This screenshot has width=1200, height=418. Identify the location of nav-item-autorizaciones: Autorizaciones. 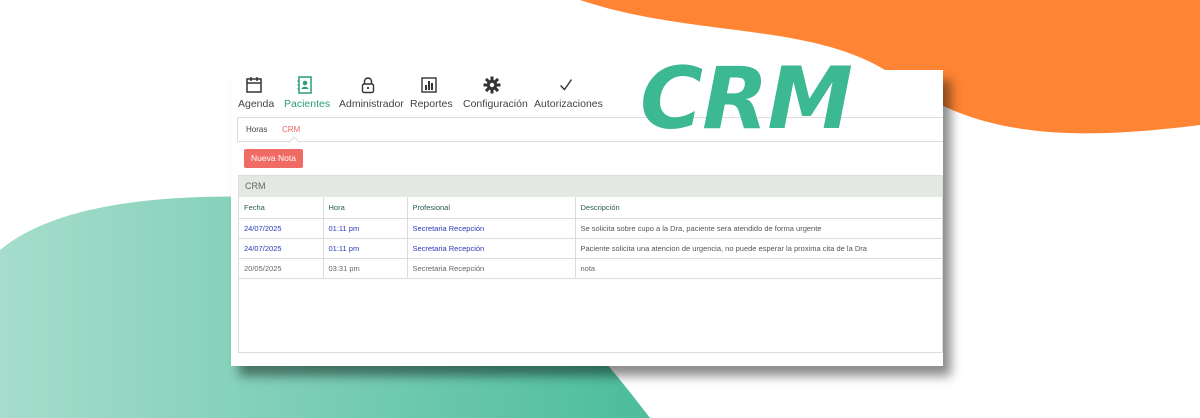
(568, 93).